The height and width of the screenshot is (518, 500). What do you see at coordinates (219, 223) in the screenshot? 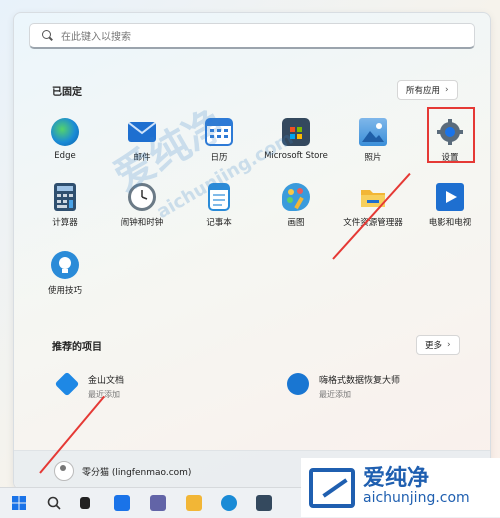
I see `app-label: 记事本` at bounding box center [219, 223].